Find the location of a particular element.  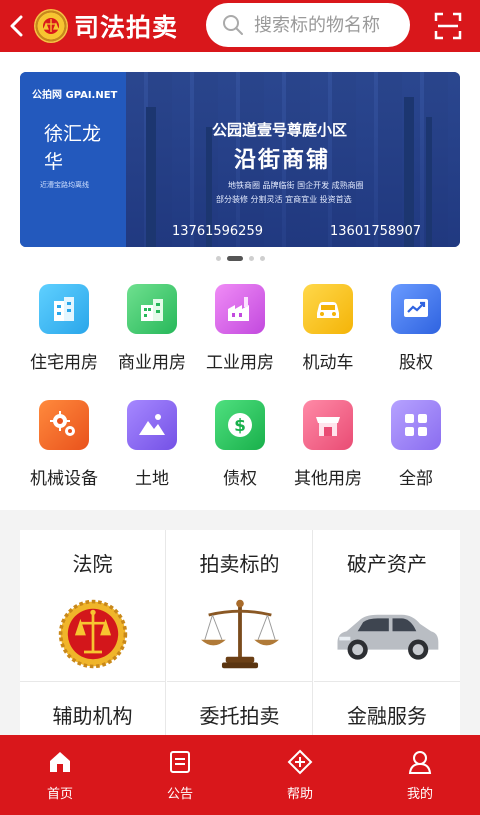

service-consign-auction: 委托拍卖 is located at coordinates (240, 708).